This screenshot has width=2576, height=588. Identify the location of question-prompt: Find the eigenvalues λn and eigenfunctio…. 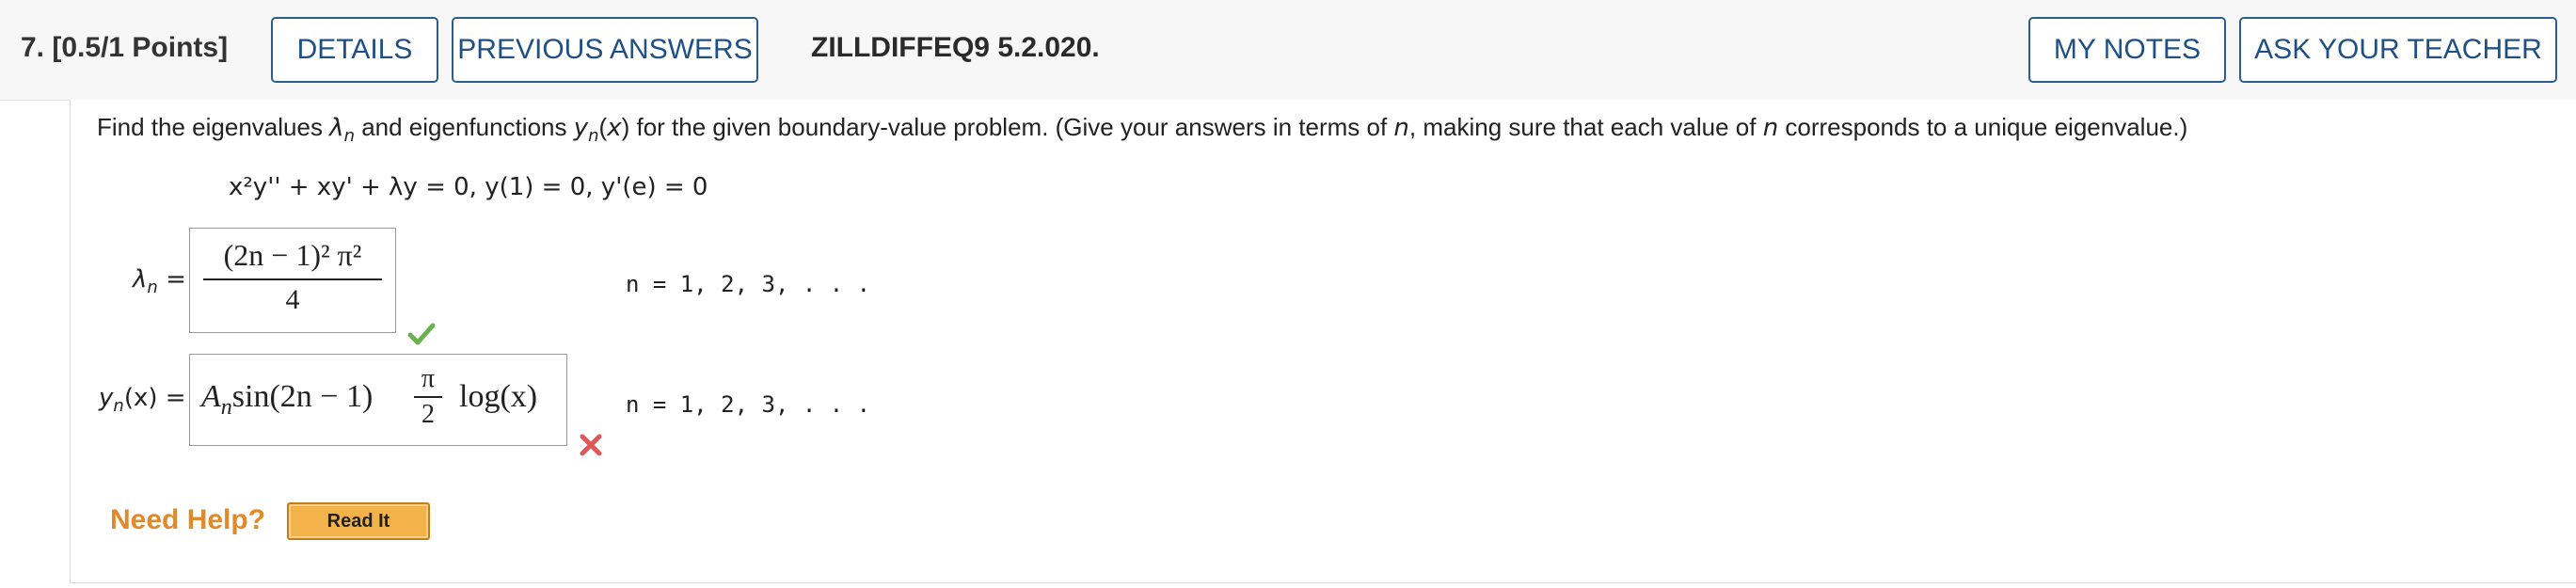
(1143, 130).